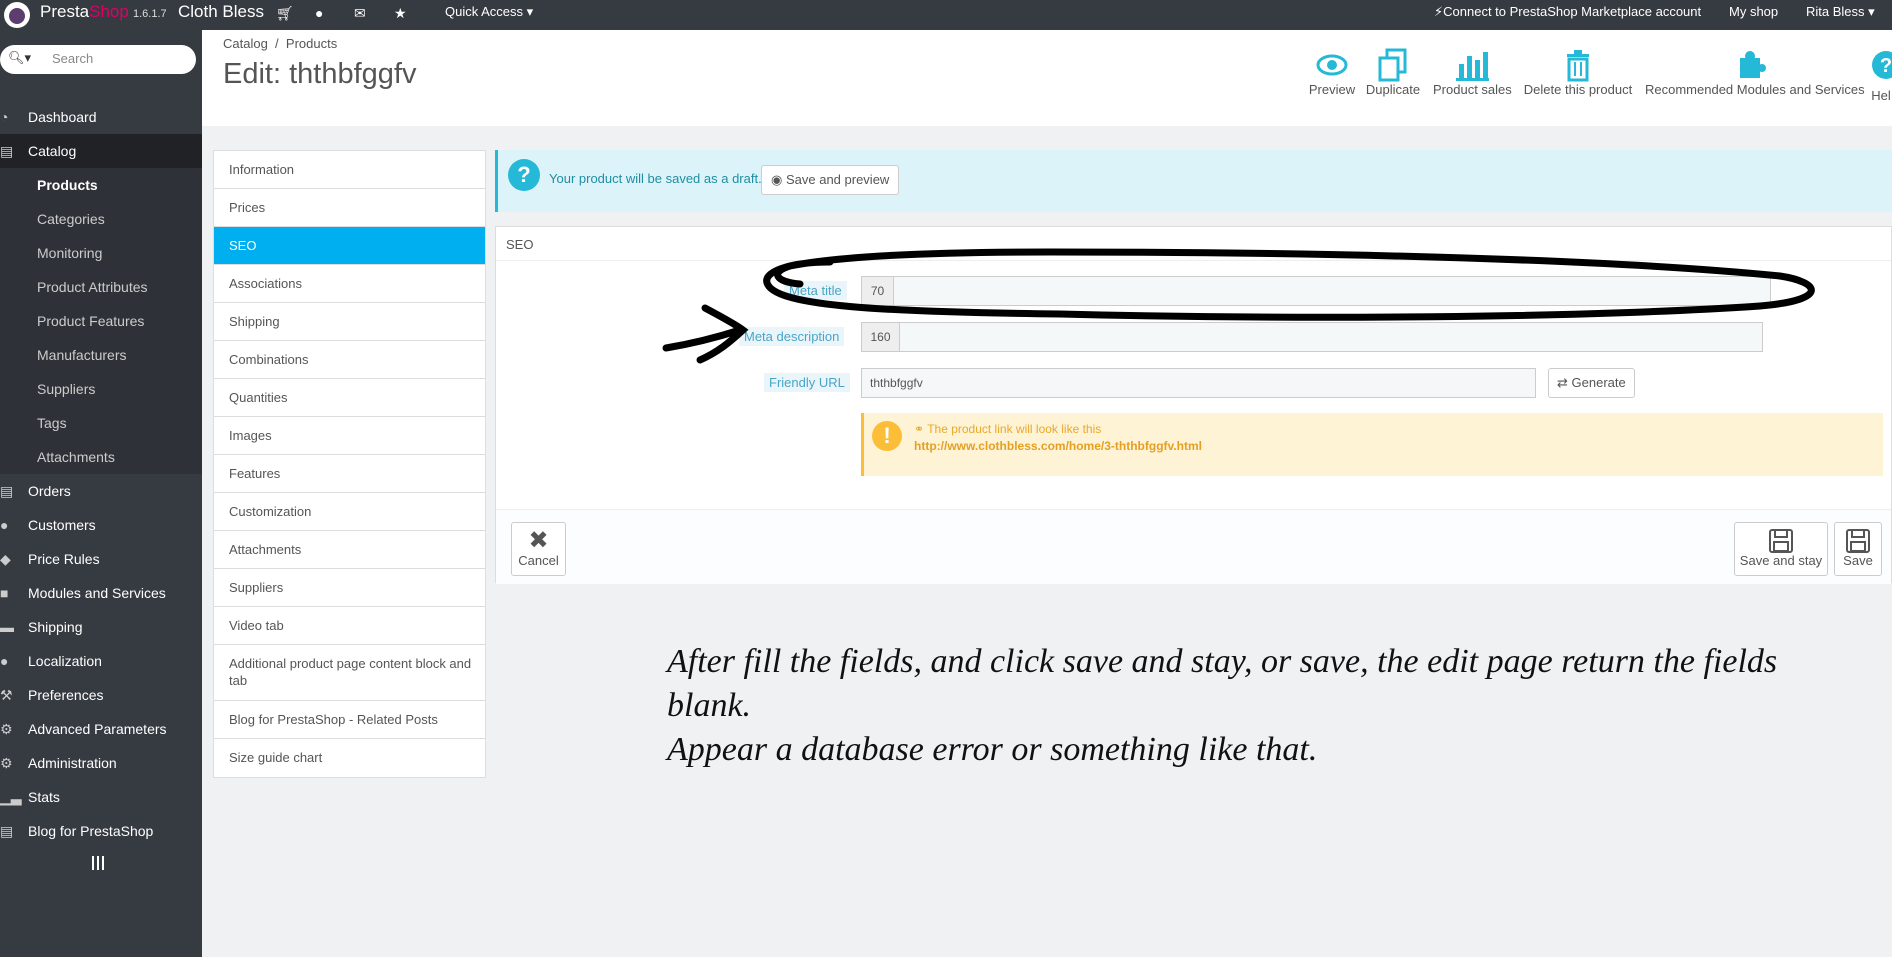 This screenshot has width=1892, height=957. Describe the element at coordinates (4, 117) in the screenshot. I see `dashboard-icon: ◔` at that location.